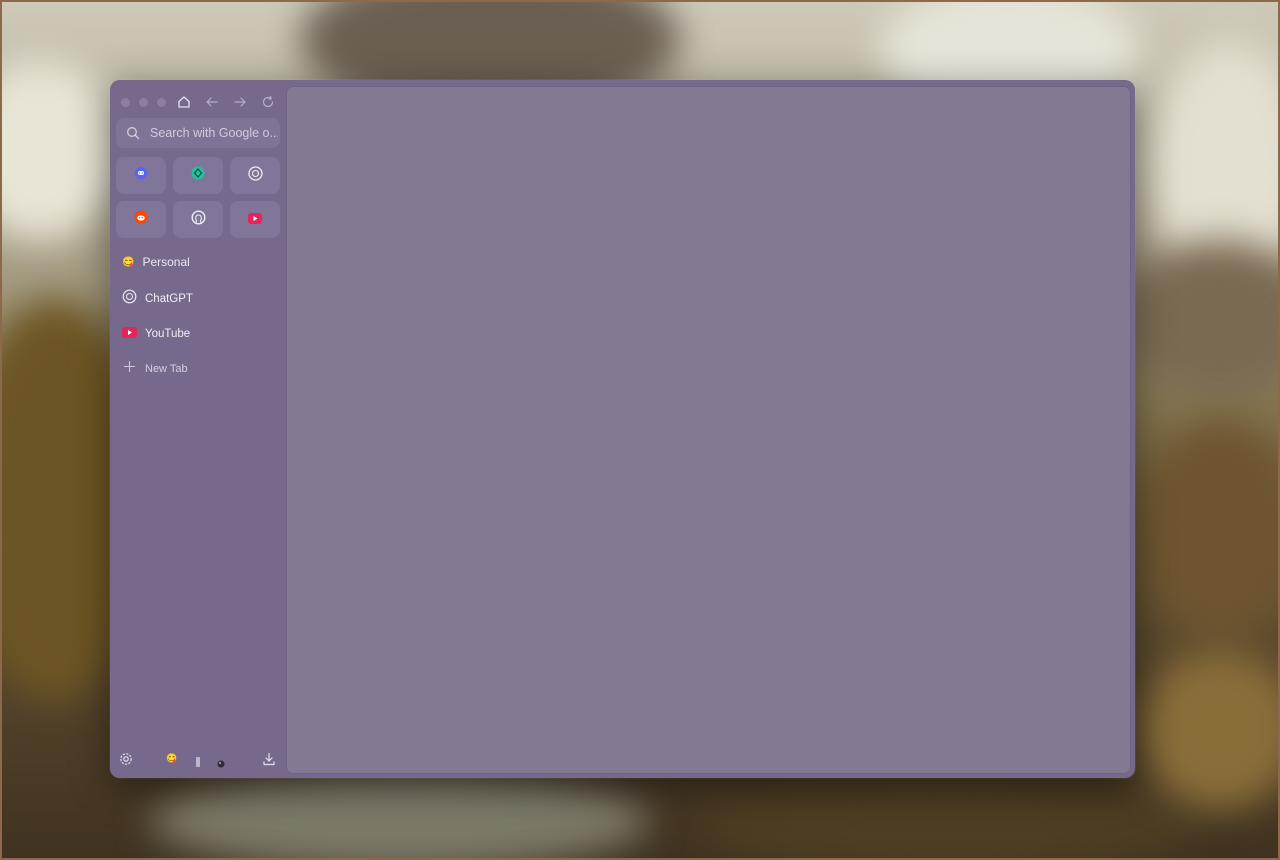 Image resolution: width=1280 pixels, height=860 pixels. I want to click on pinned-reddit, so click(141, 219).